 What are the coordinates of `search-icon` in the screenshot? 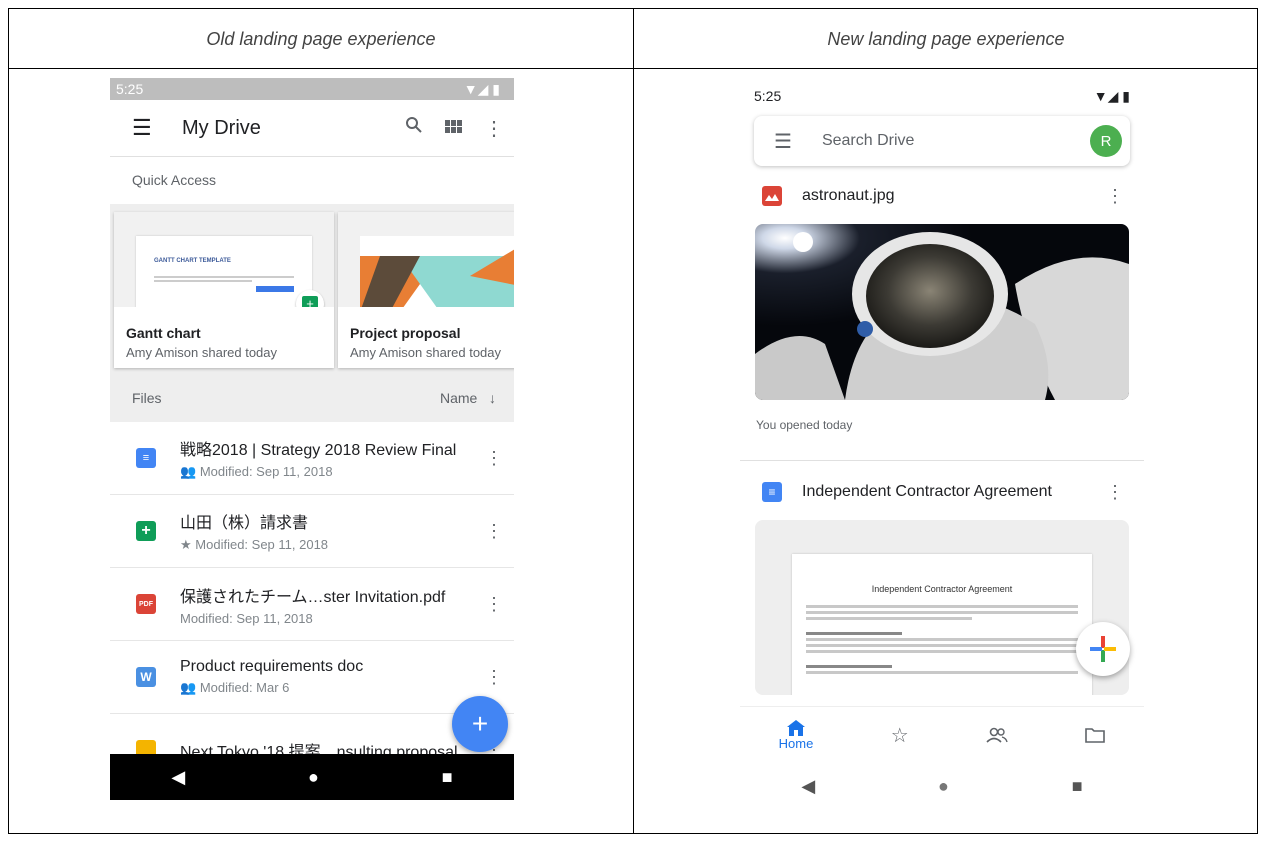 It's located at (414, 128).